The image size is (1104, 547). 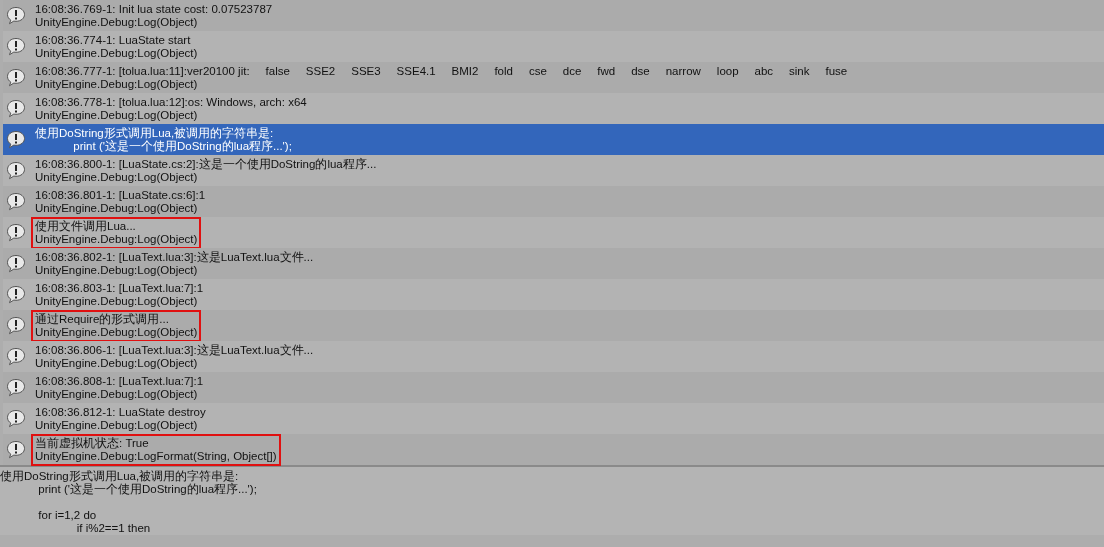 What do you see at coordinates (67, 515) in the screenshot?
I see `detail-text-line: for i=1,2 do` at bounding box center [67, 515].